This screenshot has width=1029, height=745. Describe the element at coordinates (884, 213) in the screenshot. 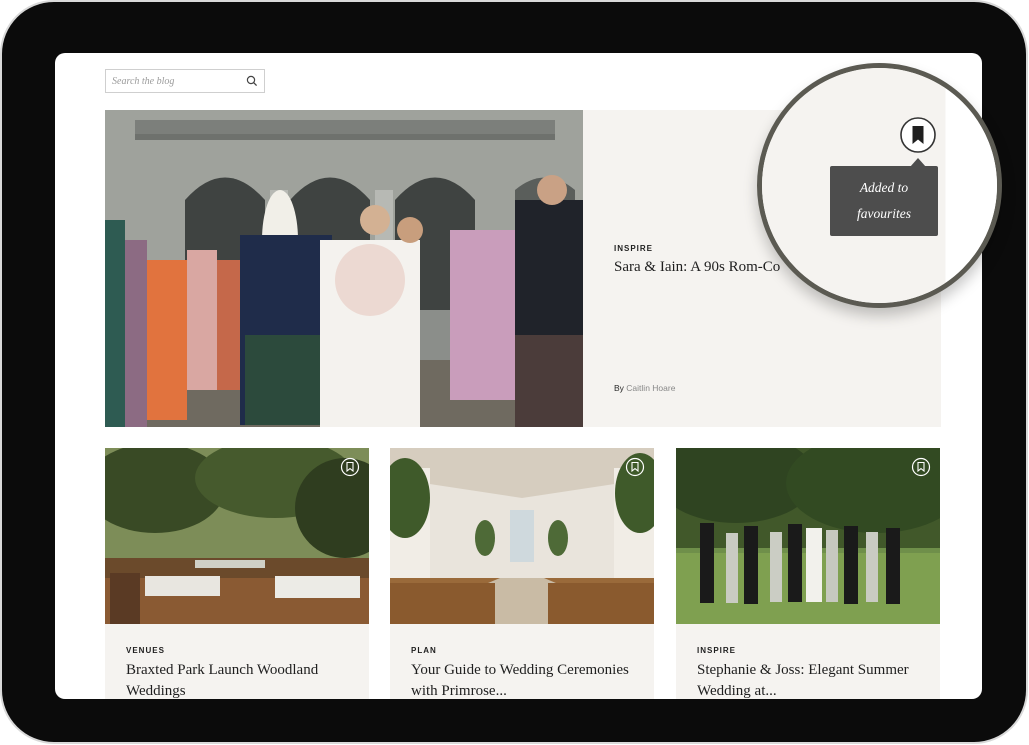

I see `tooltip-line: favourites` at that location.